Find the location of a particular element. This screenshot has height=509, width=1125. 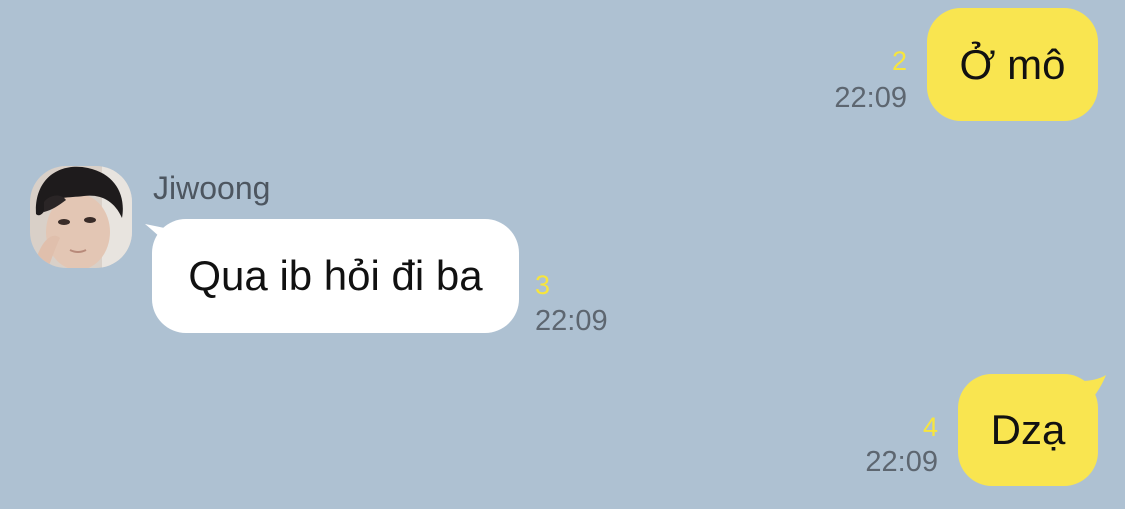

message-bubble: Qua ib hỏi đi ba is located at coordinates (335, 276).